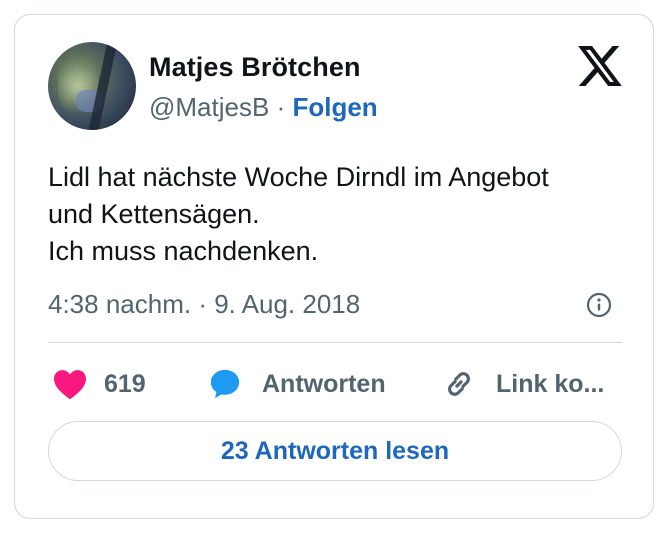 The height and width of the screenshot is (534, 668). I want to click on reply-label: Antworten, so click(324, 383).